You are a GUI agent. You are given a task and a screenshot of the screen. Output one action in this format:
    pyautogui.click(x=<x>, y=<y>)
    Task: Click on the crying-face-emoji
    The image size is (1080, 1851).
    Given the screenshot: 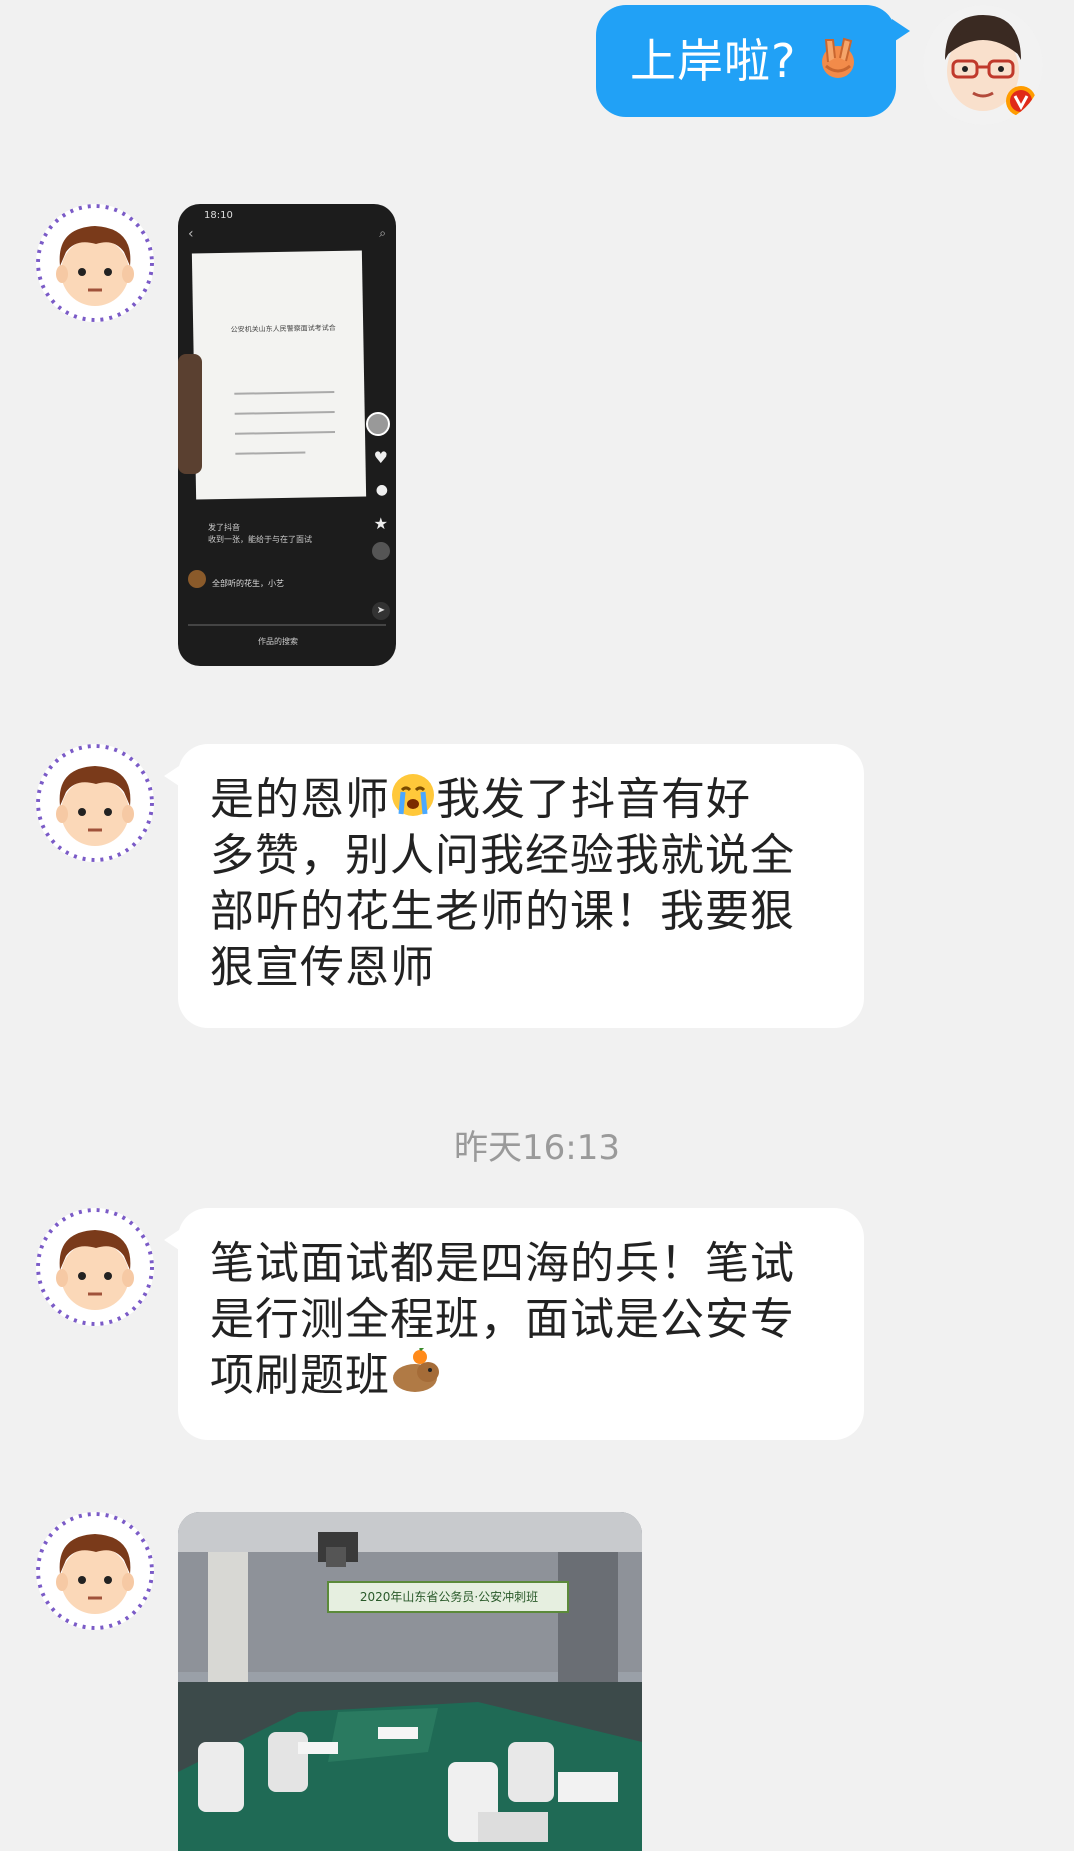 What is the action you would take?
    pyautogui.click(x=413, y=802)
    